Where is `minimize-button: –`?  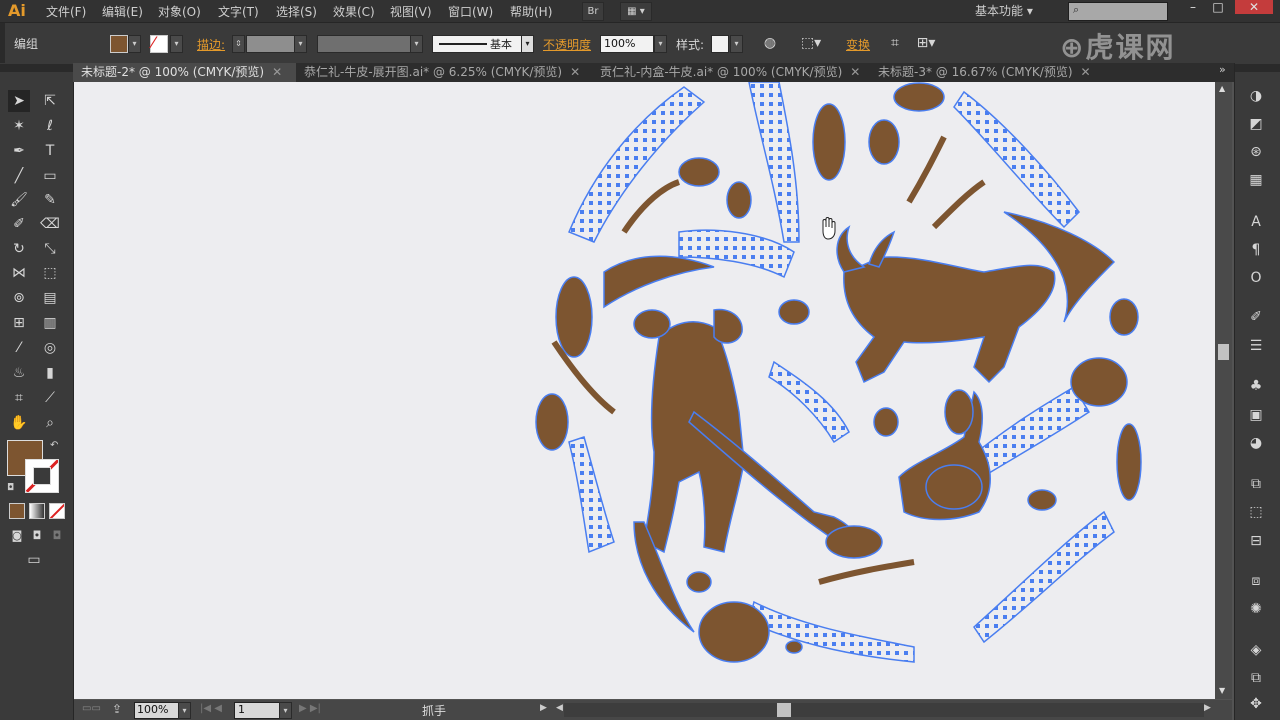 minimize-button: – is located at coordinates (1193, 7).